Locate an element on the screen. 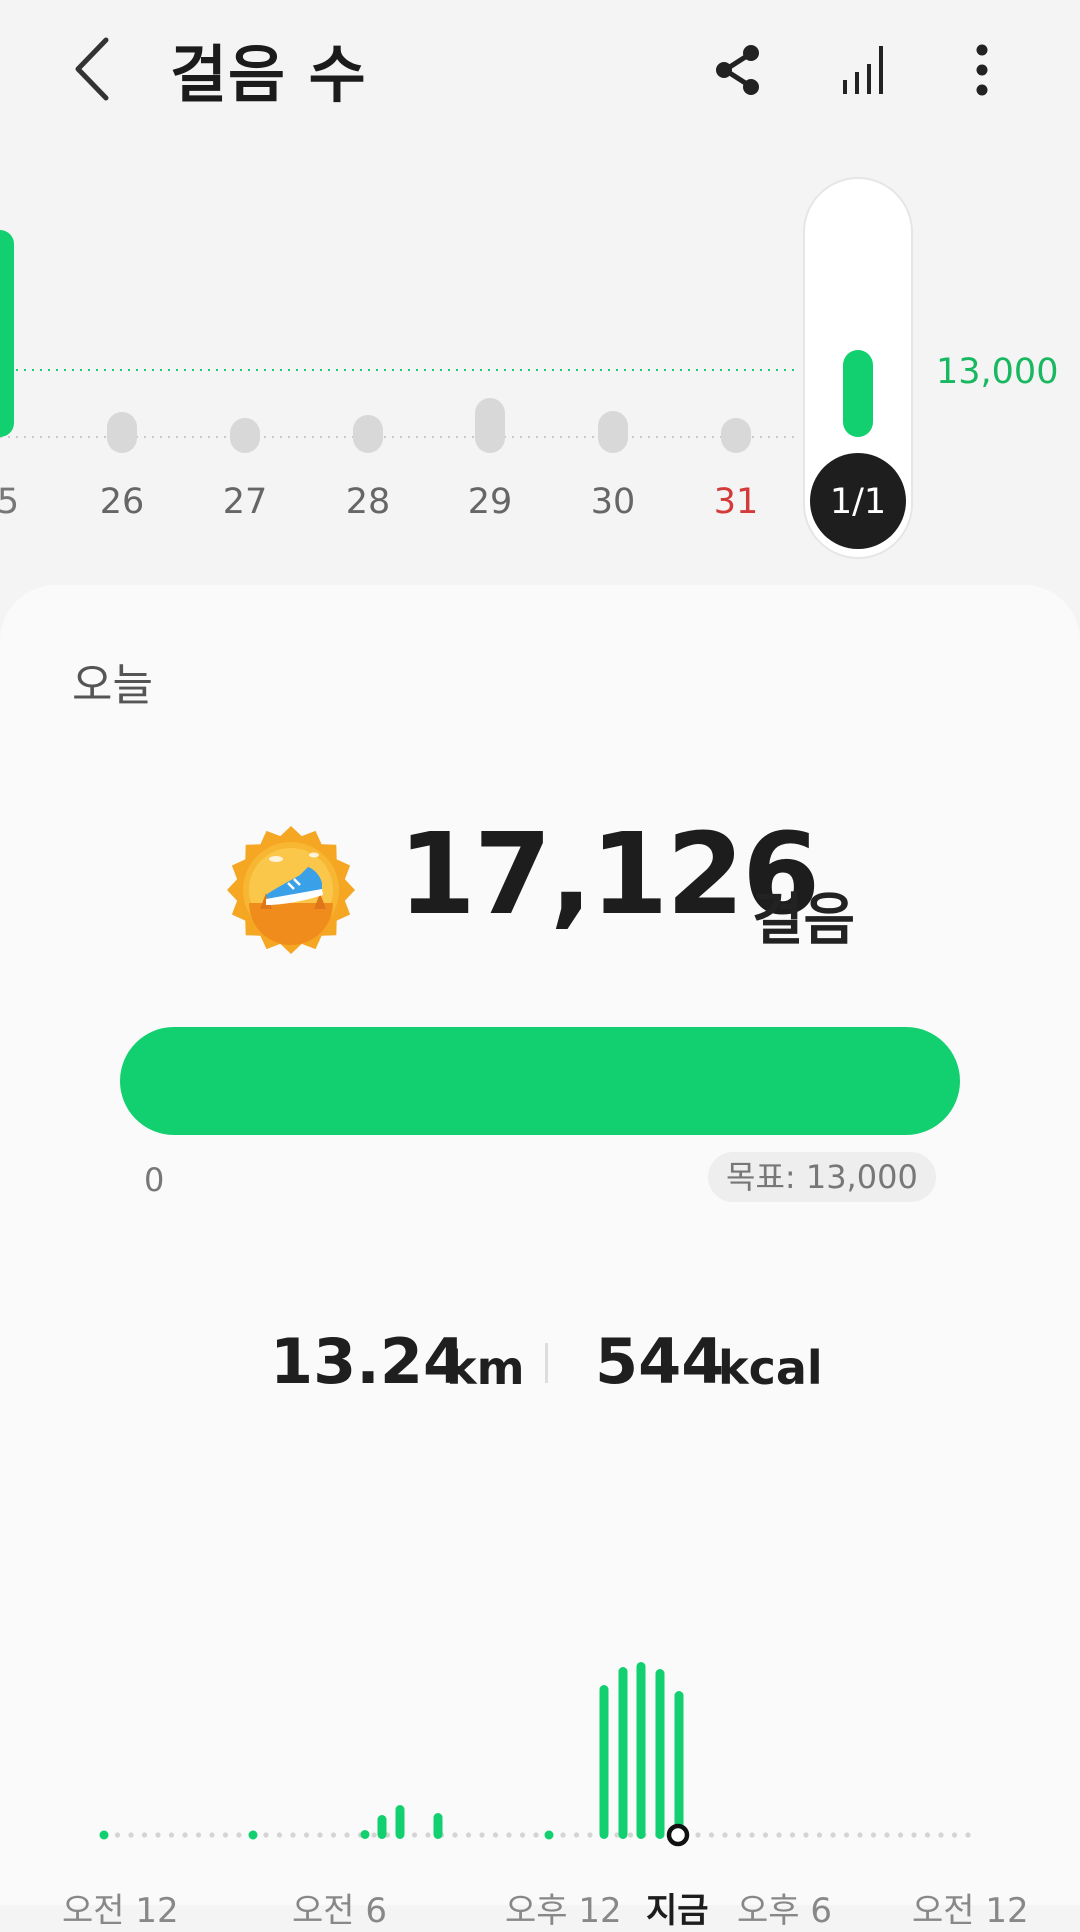 This screenshot has width=1080, height=1932. week-day-6: 31 is located at coordinates (736, 470).